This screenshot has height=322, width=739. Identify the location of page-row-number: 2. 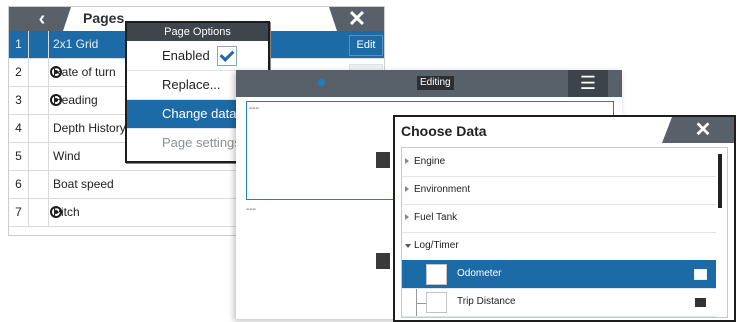
(19, 72).